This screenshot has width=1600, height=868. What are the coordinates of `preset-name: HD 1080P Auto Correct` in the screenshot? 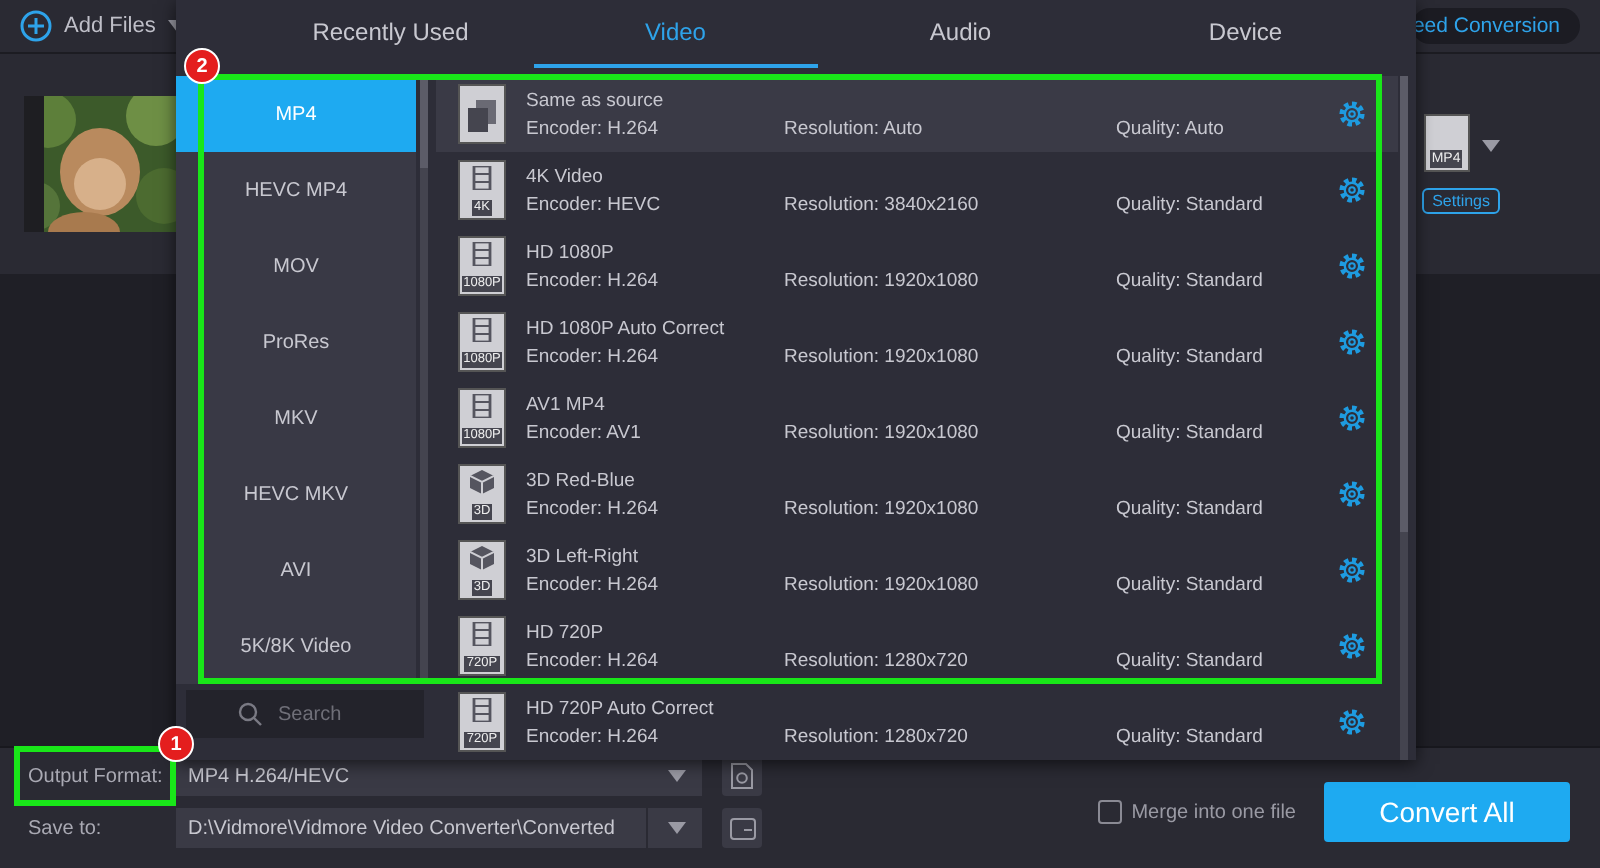 It's located at (626, 328).